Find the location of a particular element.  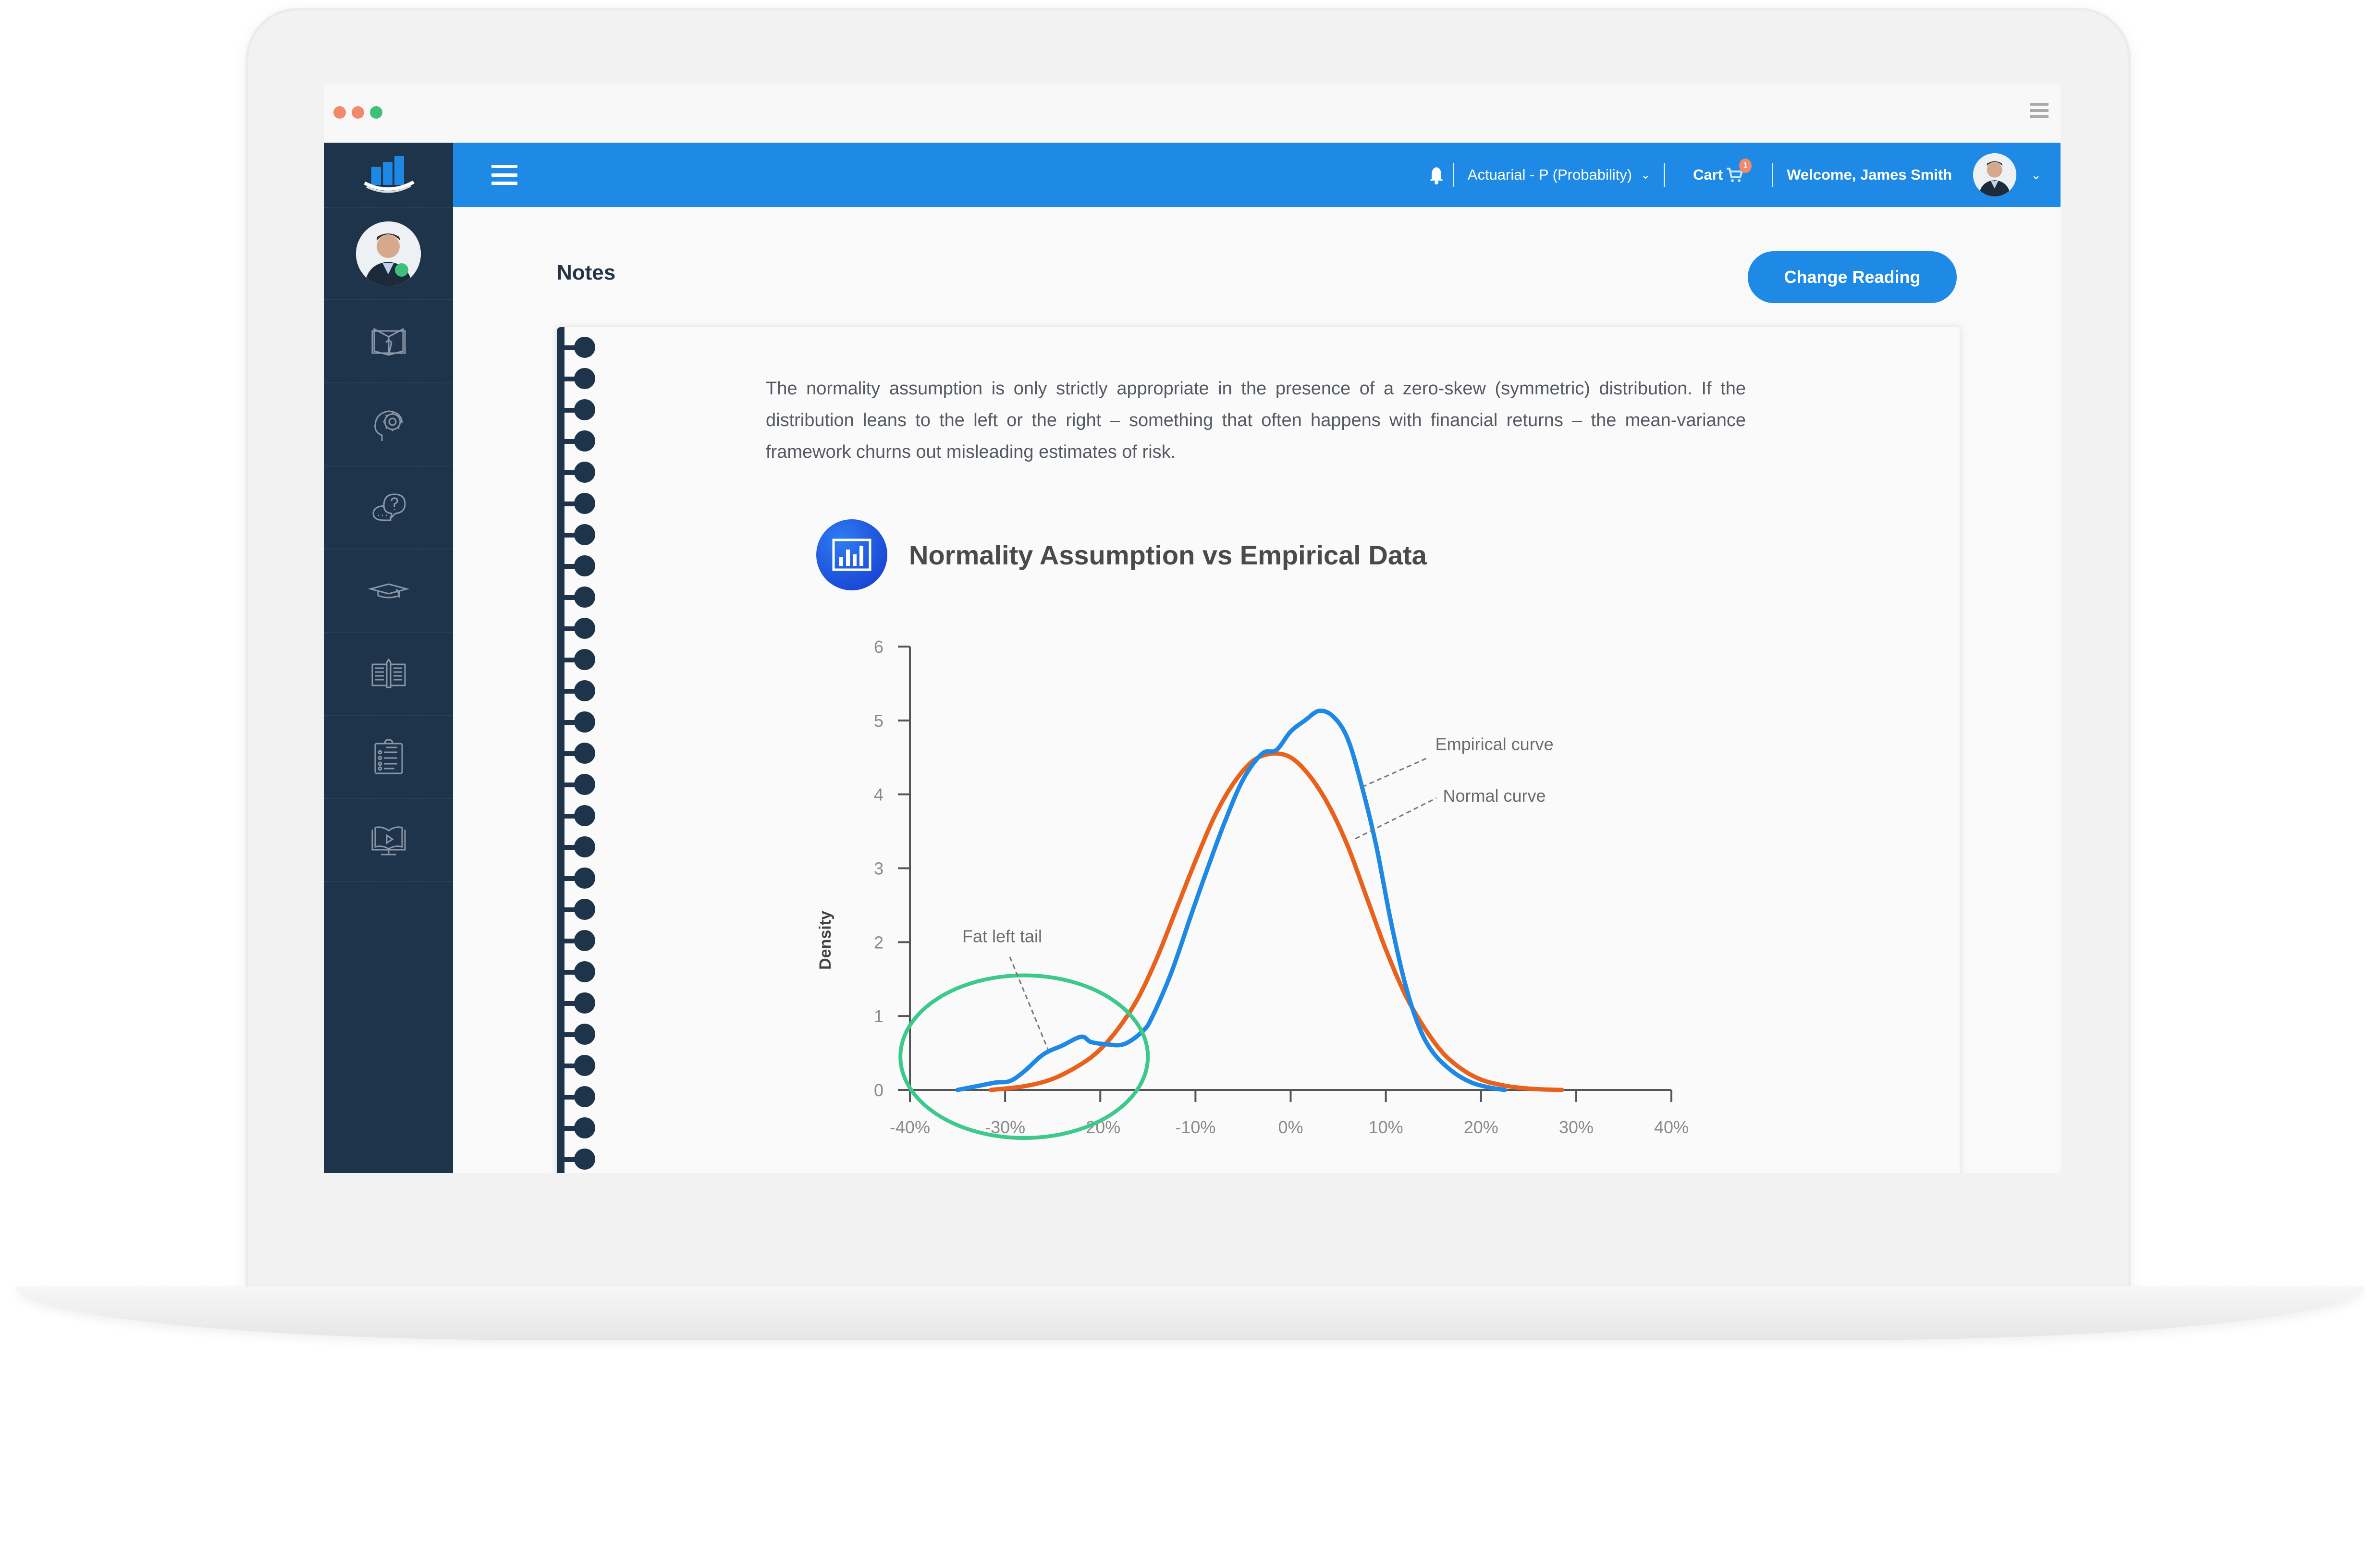

sidebar-item-reading is located at coordinates (389, 341).